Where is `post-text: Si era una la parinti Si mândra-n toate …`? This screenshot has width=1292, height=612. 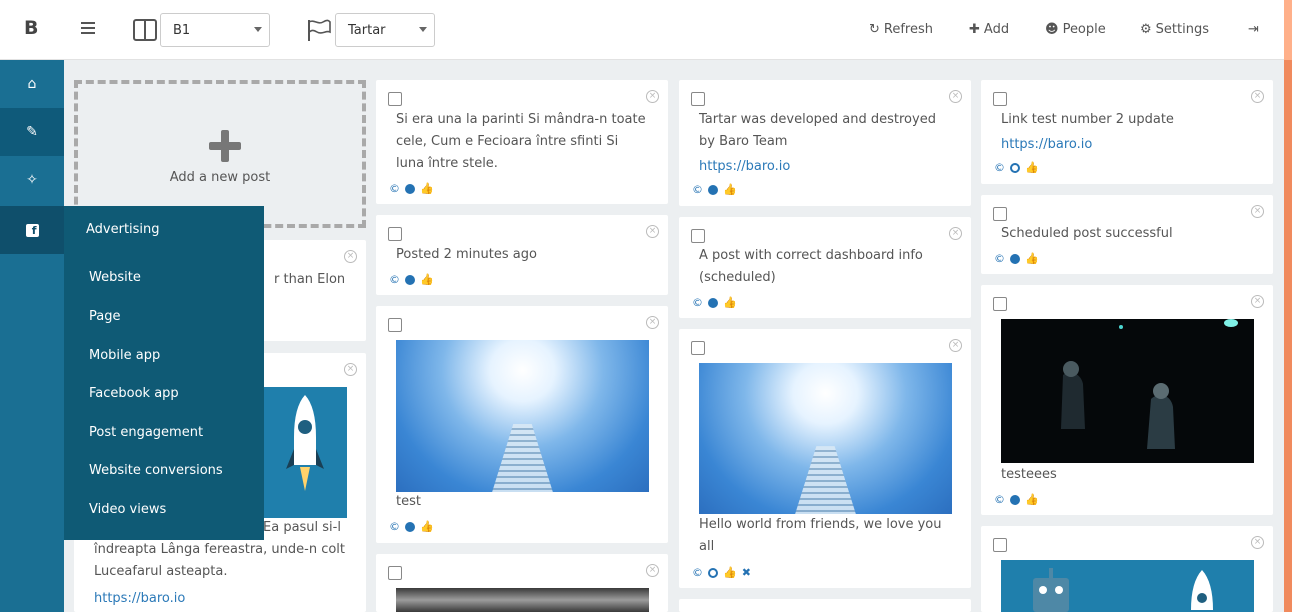
post-text: Si era una la parinti Si mândra-n toate … is located at coordinates (521, 141).